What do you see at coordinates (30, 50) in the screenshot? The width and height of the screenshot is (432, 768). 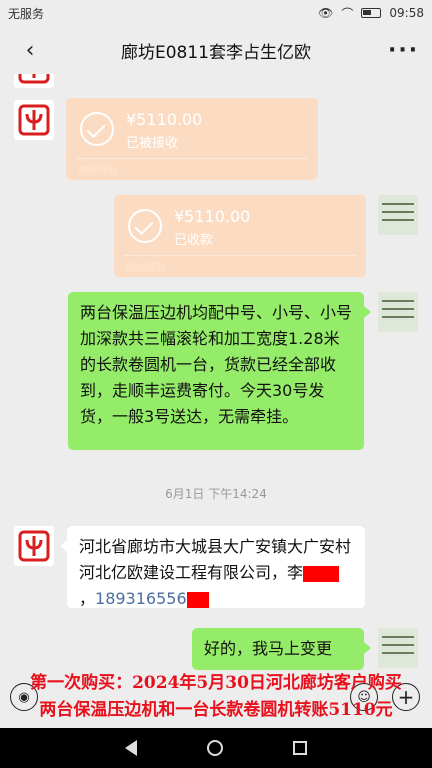 I see `back-button: ‹` at bounding box center [30, 50].